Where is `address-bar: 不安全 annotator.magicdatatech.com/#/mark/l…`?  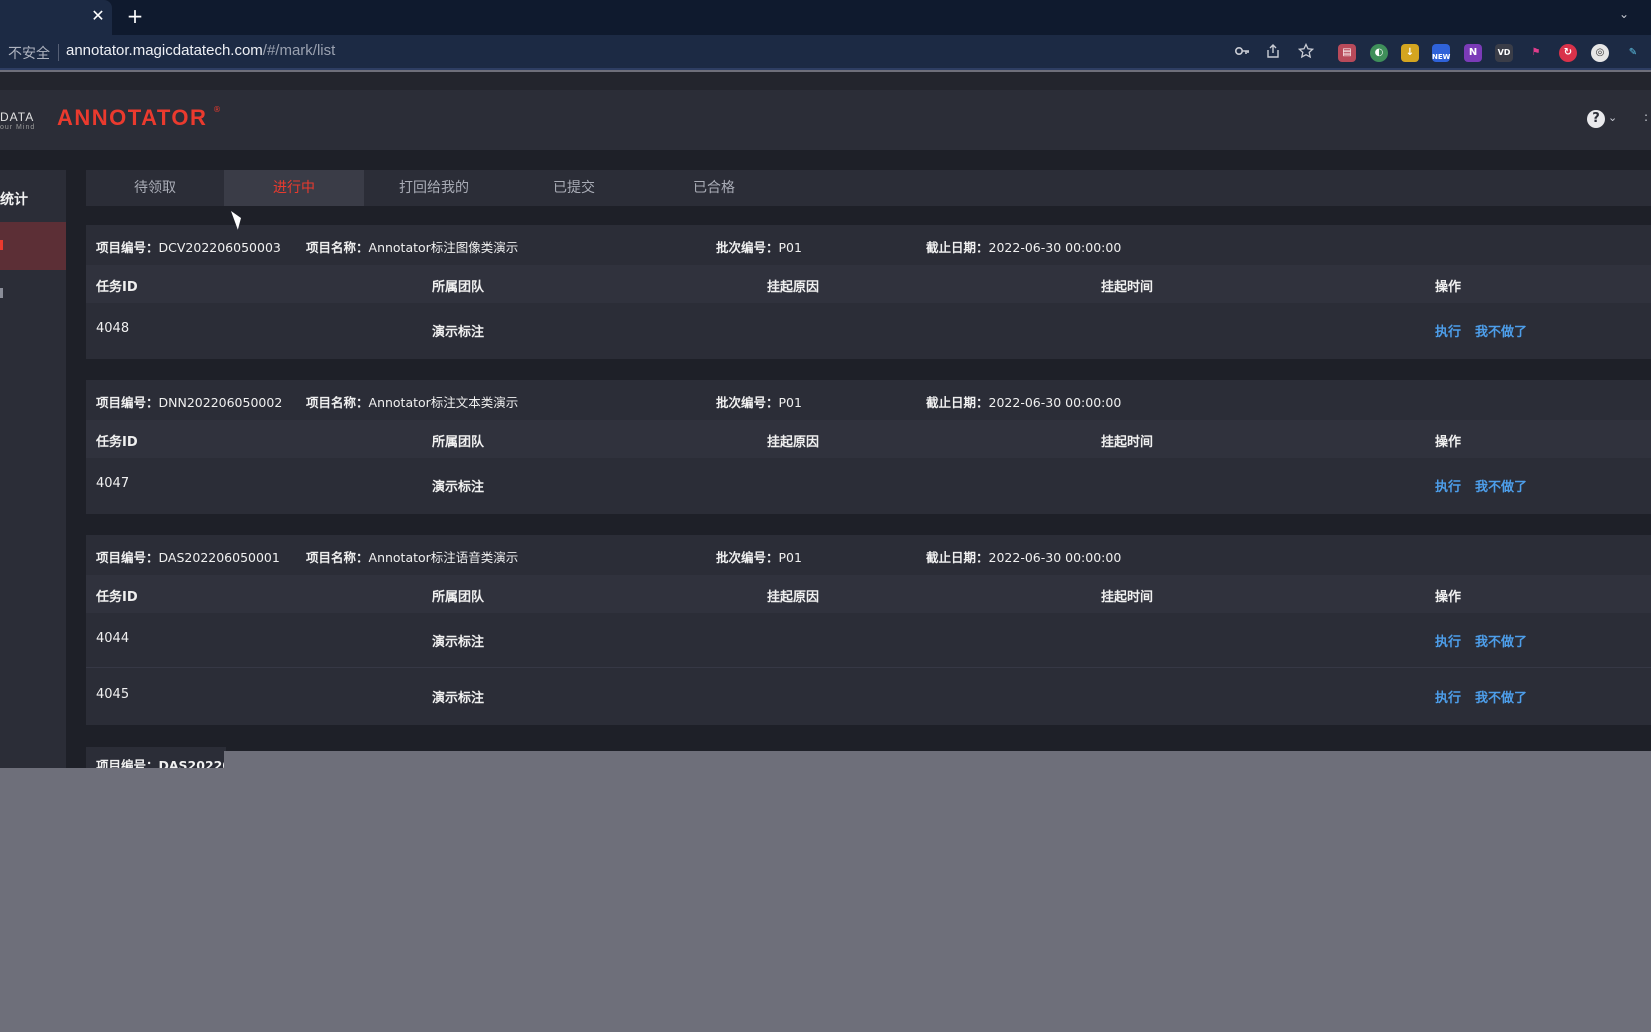 address-bar: 不安全 annotator.magicdatatech.com/#/mark/l… is located at coordinates (825, 52).